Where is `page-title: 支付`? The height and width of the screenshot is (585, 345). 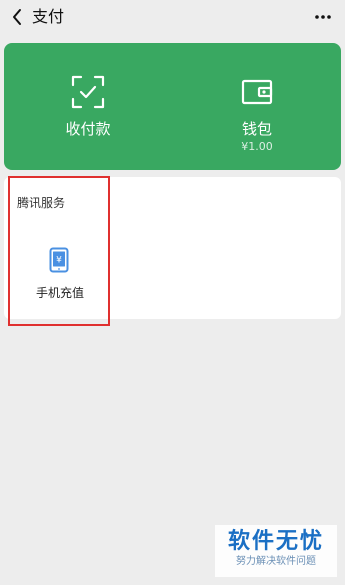
page-title: 支付 is located at coordinates (48, 16).